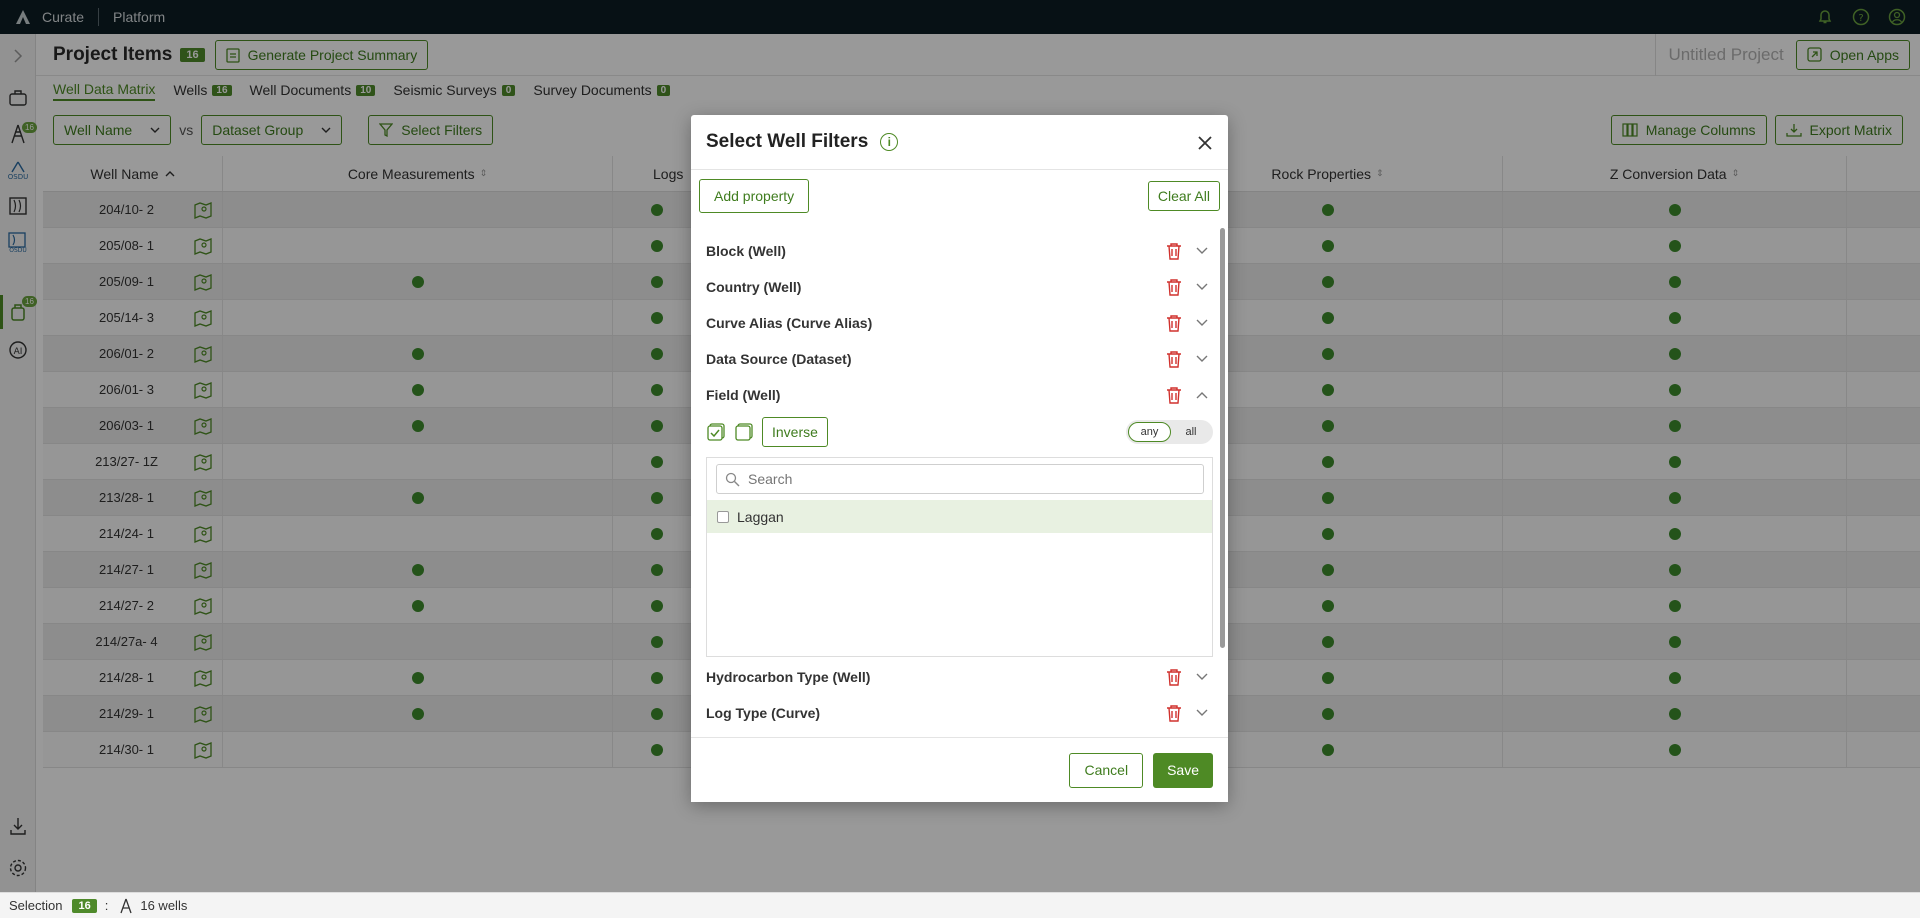 Image resolution: width=1920 pixels, height=918 pixels. What do you see at coordinates (1205, 142) in the screenshot?
I see `close-icon` at bounding box center [1205, 142].